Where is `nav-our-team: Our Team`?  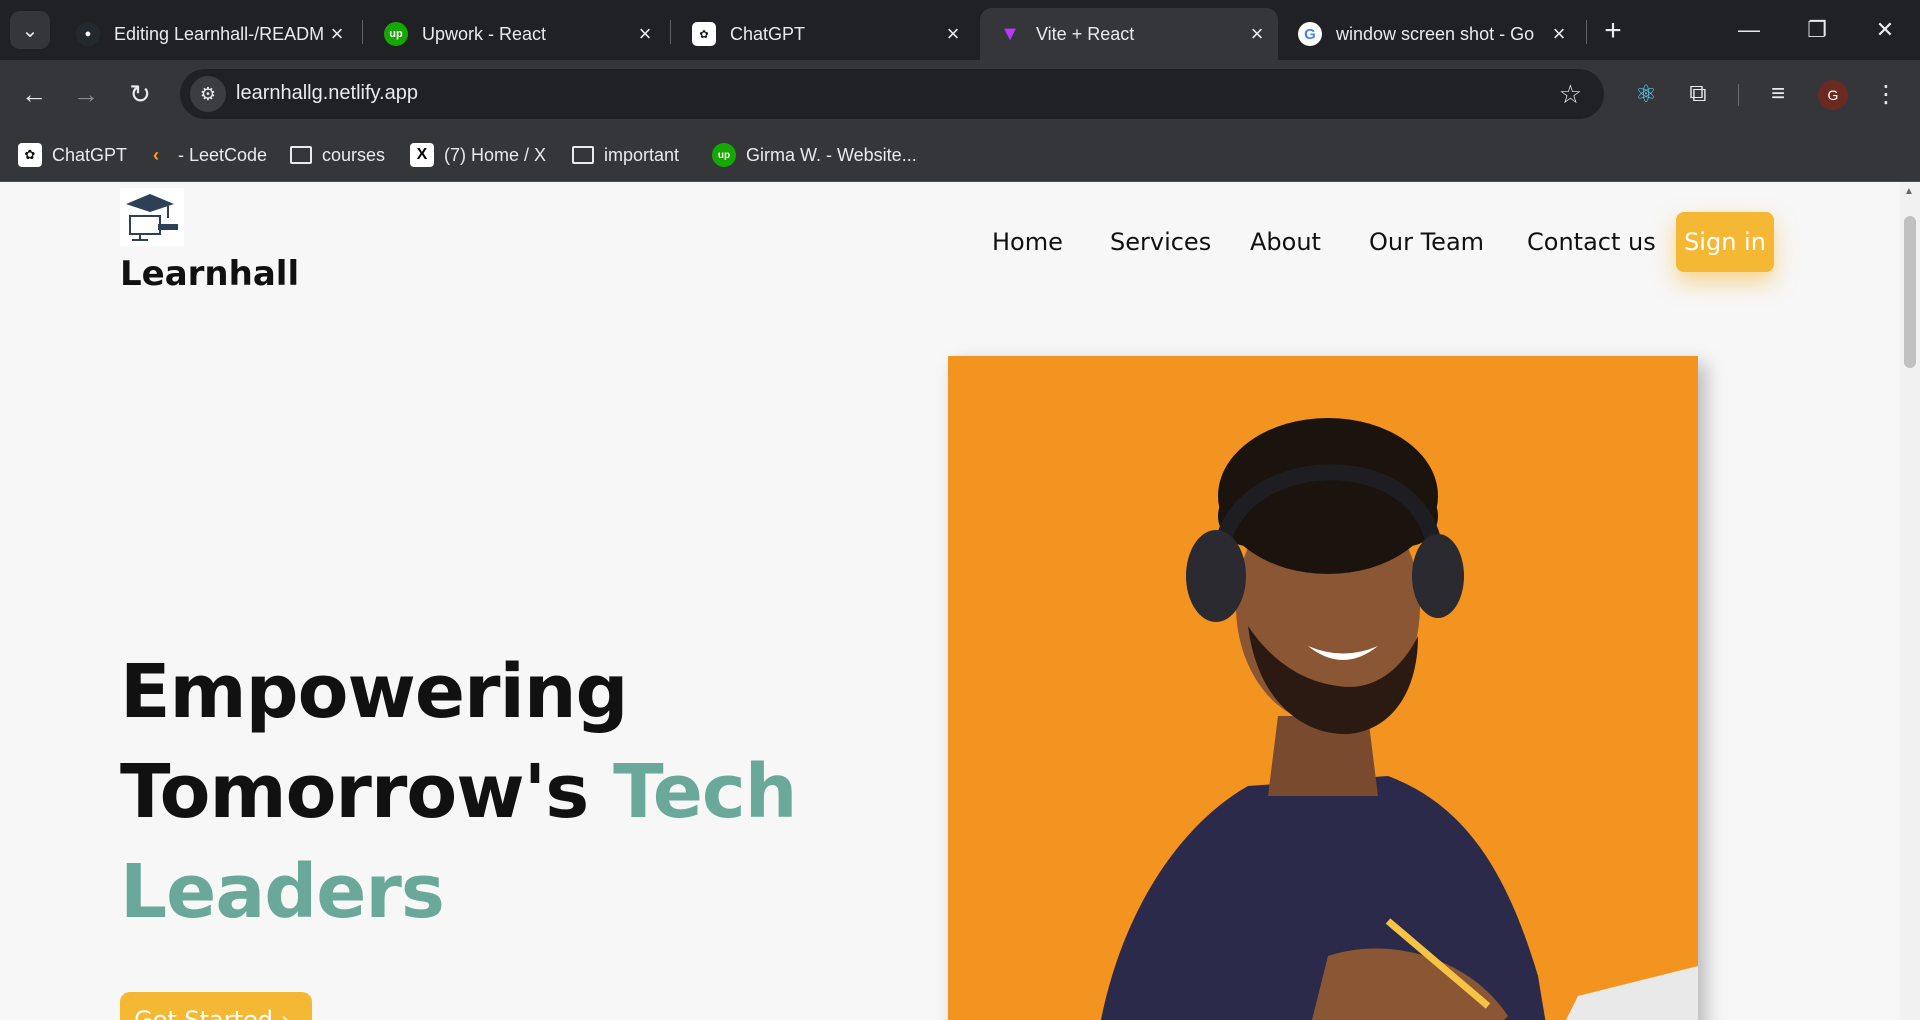 nav-our-team: Our Team is located at coordinates (1426, 242).